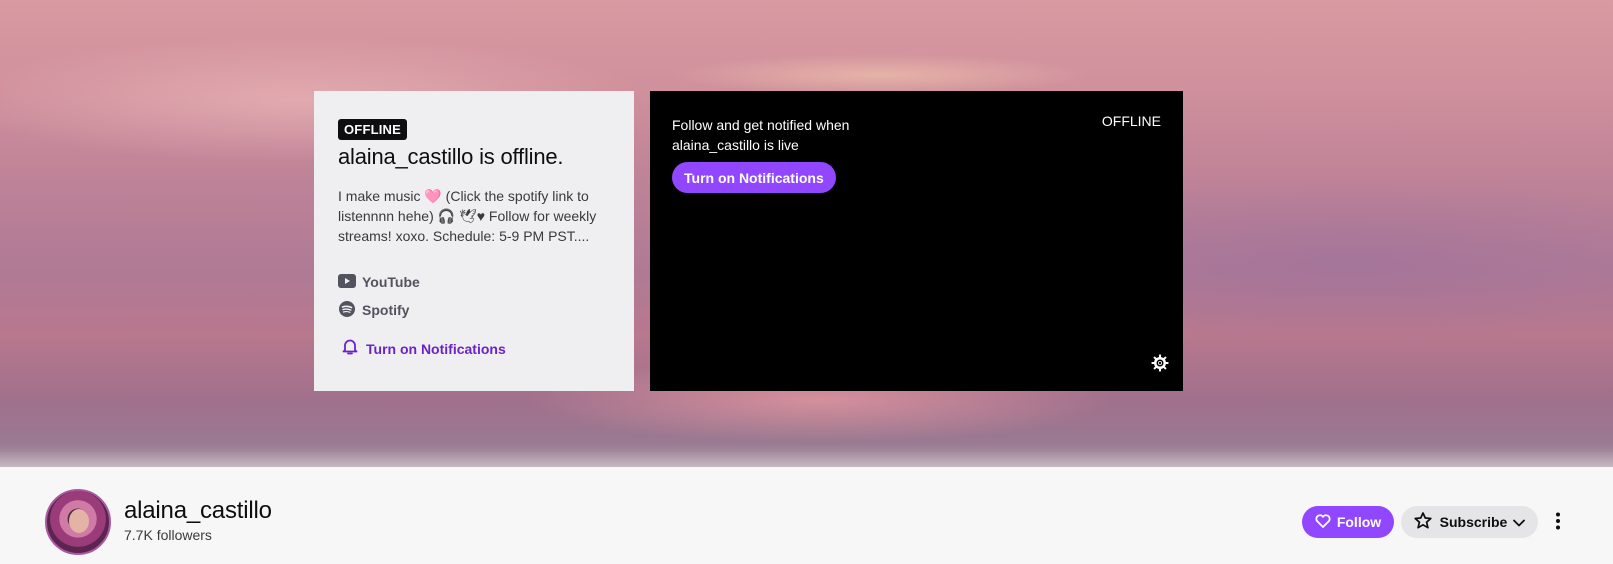 The width and height of the screenshot is (1613, 564). I want to click on subscribe-button: Subscribe, so click(1469, 522).